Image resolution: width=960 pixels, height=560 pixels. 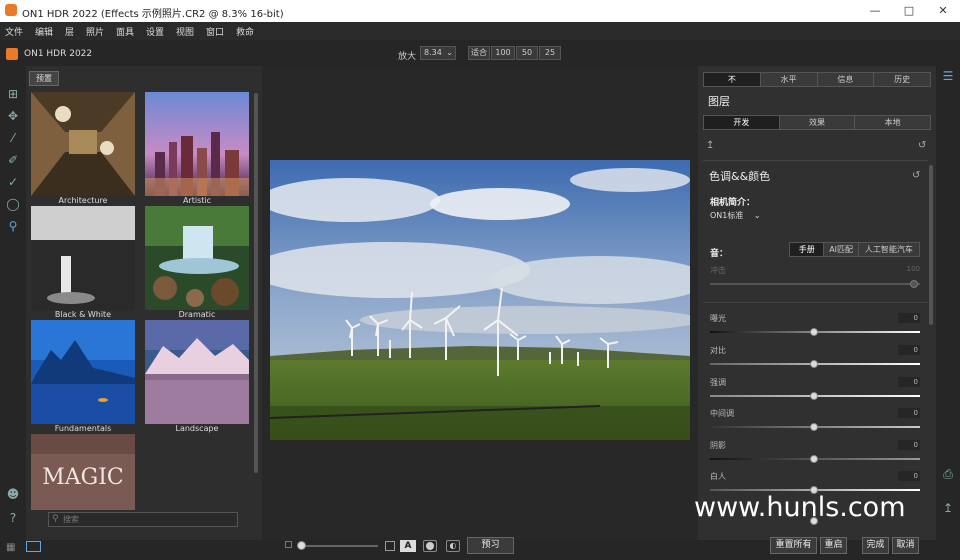 I want to click on minimize-icon: —, so click(x=875, y=11).